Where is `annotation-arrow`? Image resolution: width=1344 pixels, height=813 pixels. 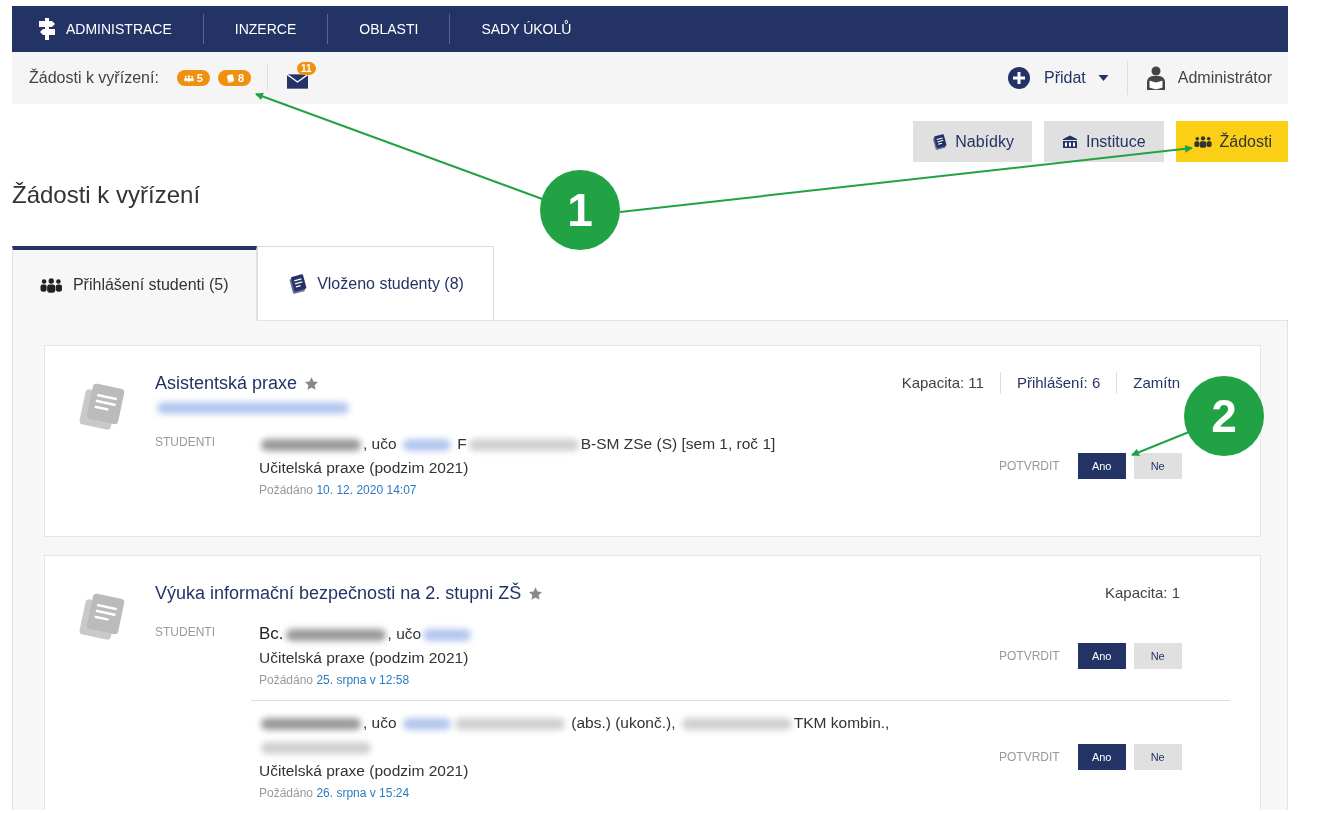 annotation-arrow is located at coordinates (1160, 444).